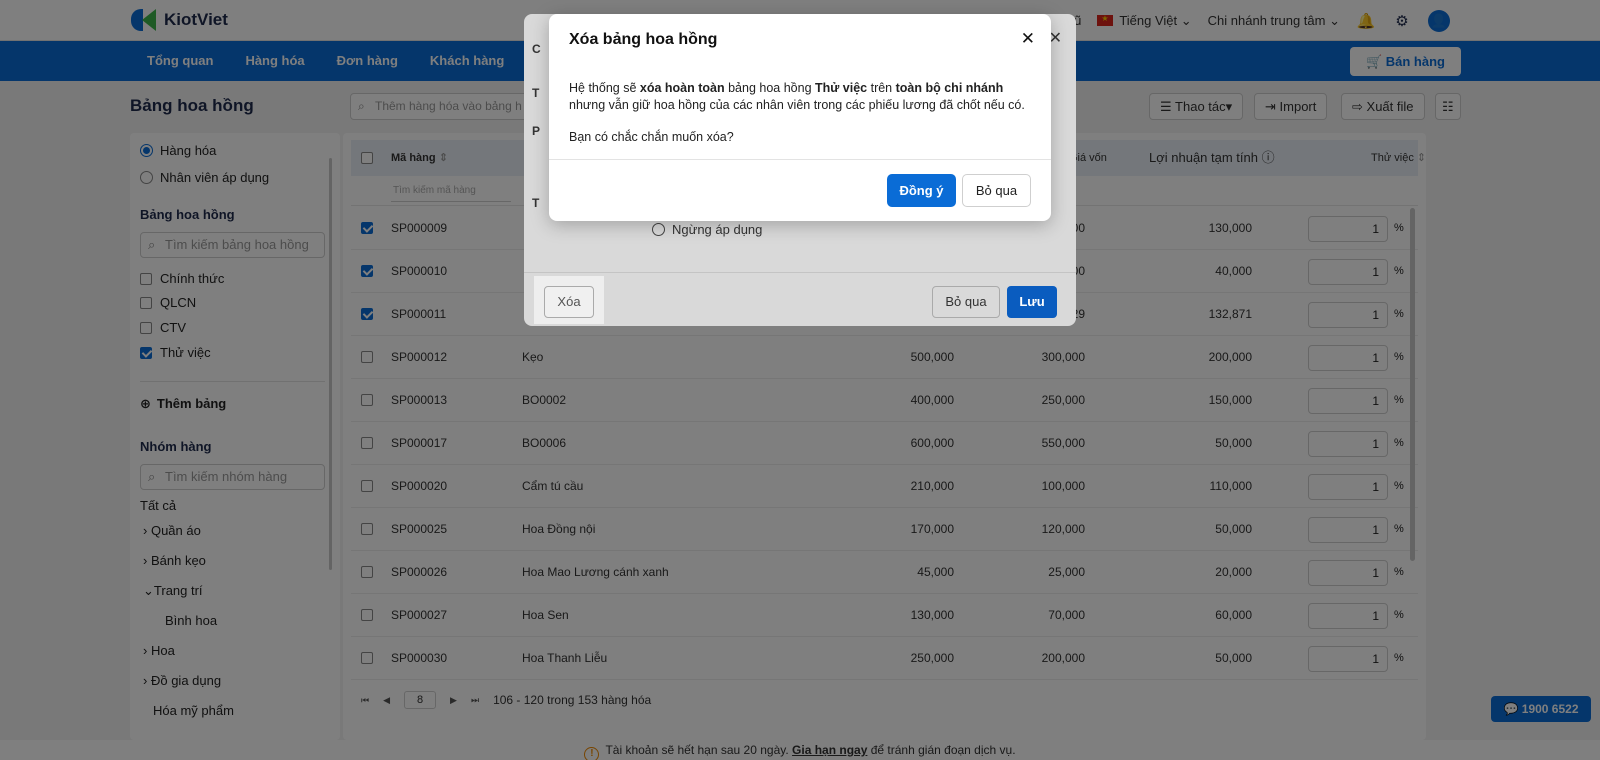 This screenshot has width=1600, height=760. Describe the element at coordinates (996, 190) in the screenshot. I see `confirm-skip-button: Bỏ qua` at that location.